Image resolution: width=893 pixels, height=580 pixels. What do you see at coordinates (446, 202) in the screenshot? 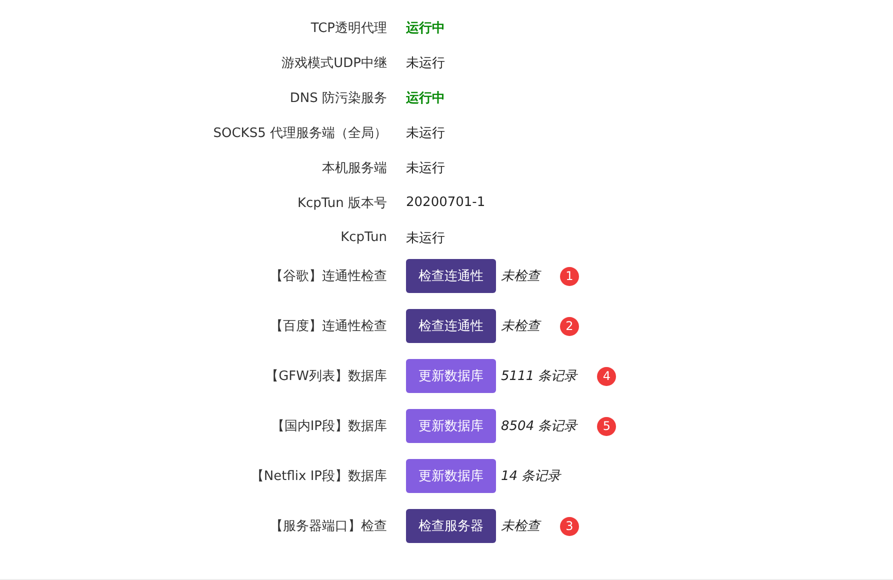
I see `status-value: 20200701-1` at bounding box center [446, 202].